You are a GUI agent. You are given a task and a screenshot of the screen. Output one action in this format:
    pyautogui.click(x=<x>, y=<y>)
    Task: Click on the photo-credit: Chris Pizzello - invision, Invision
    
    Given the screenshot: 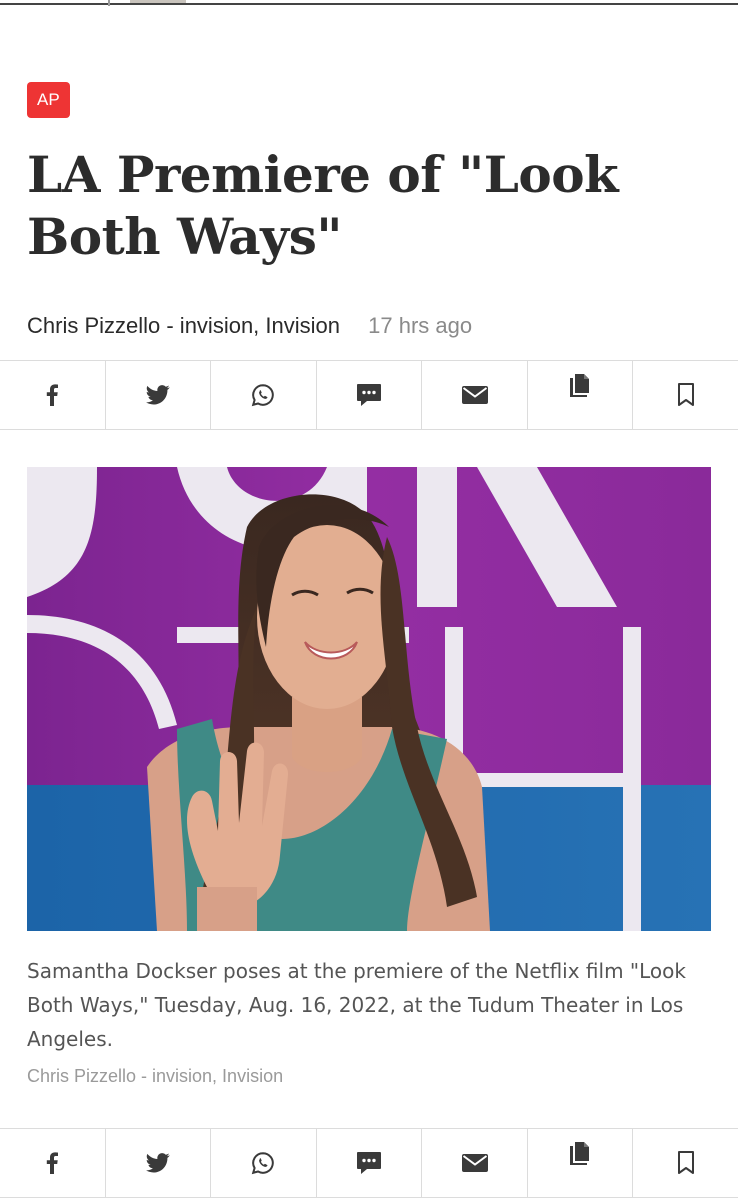 What is the action you would take?
    pyautogui.click(x=155, y=1076)
    